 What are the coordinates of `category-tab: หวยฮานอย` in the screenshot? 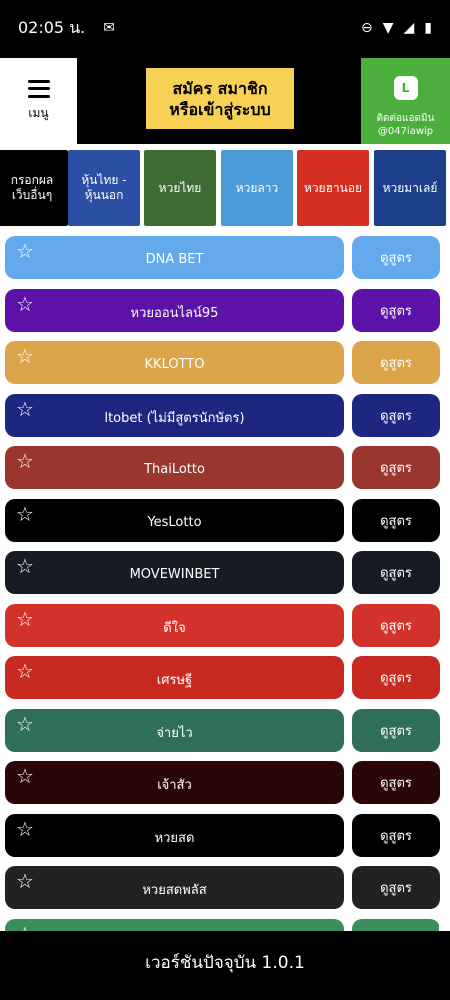 It's located at (333, 188).